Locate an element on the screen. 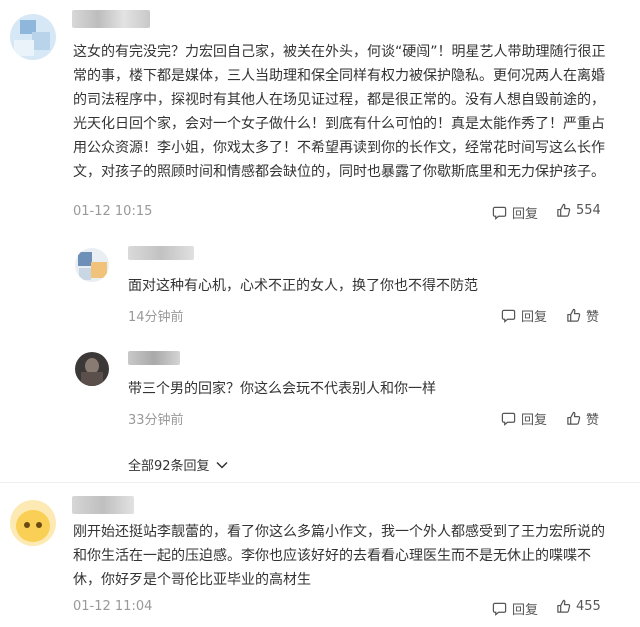 The width and height of the screenshot is (640, 627). like-button: 455 is located at coordinates (578, 606).